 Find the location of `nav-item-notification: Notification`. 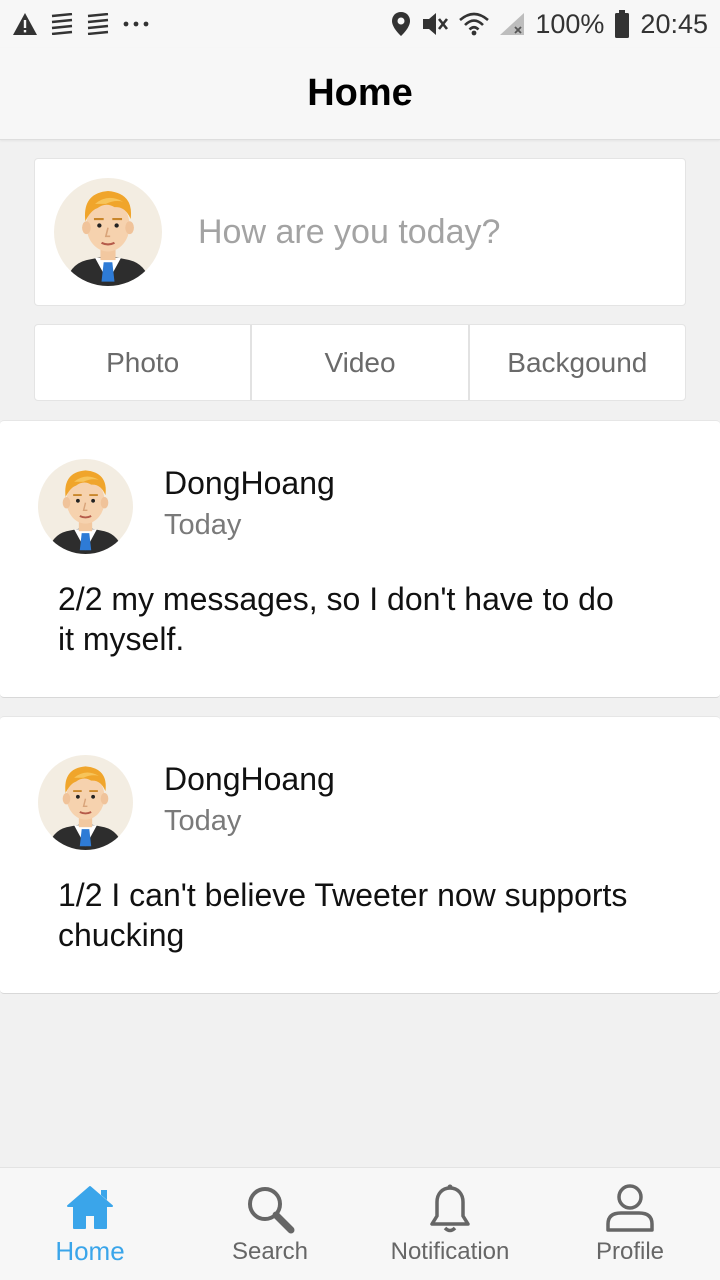

nav-item-notification: Notification is located at coordinates (450, 1224).